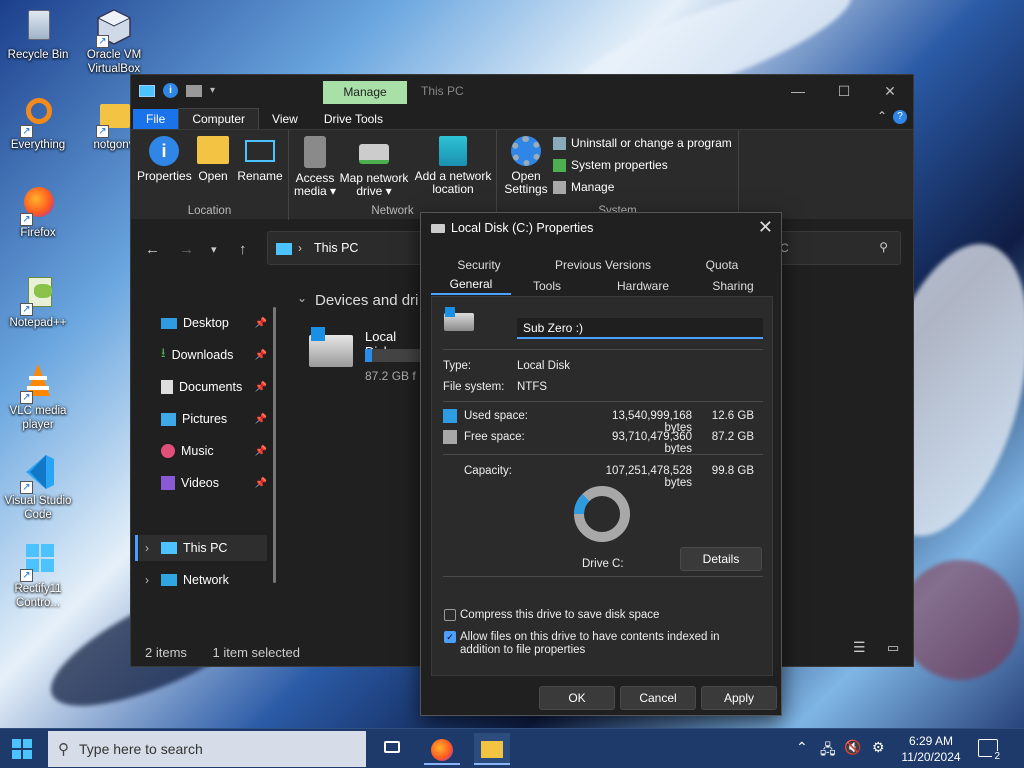  I want to click on tab-computer: Computer, so click(219, 118).